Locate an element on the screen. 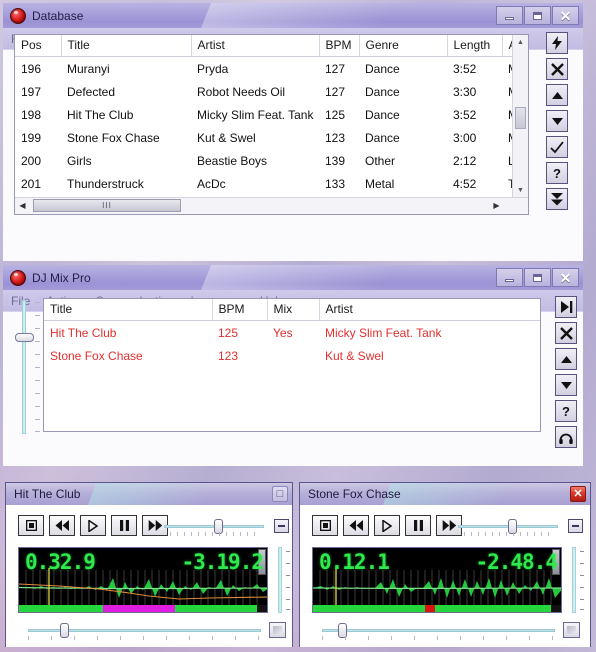  cell-title: Stone Fox Chase is located at coordinates (96, 355).